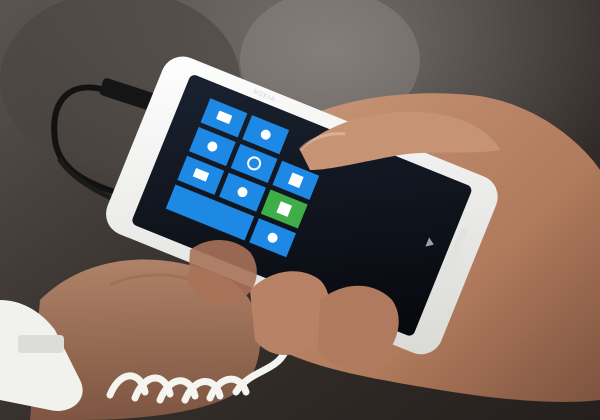  What do you see at coordinates (222, 272) in the screenshot?
I see `right-pinky-finger` at bounding box center [222, 272].